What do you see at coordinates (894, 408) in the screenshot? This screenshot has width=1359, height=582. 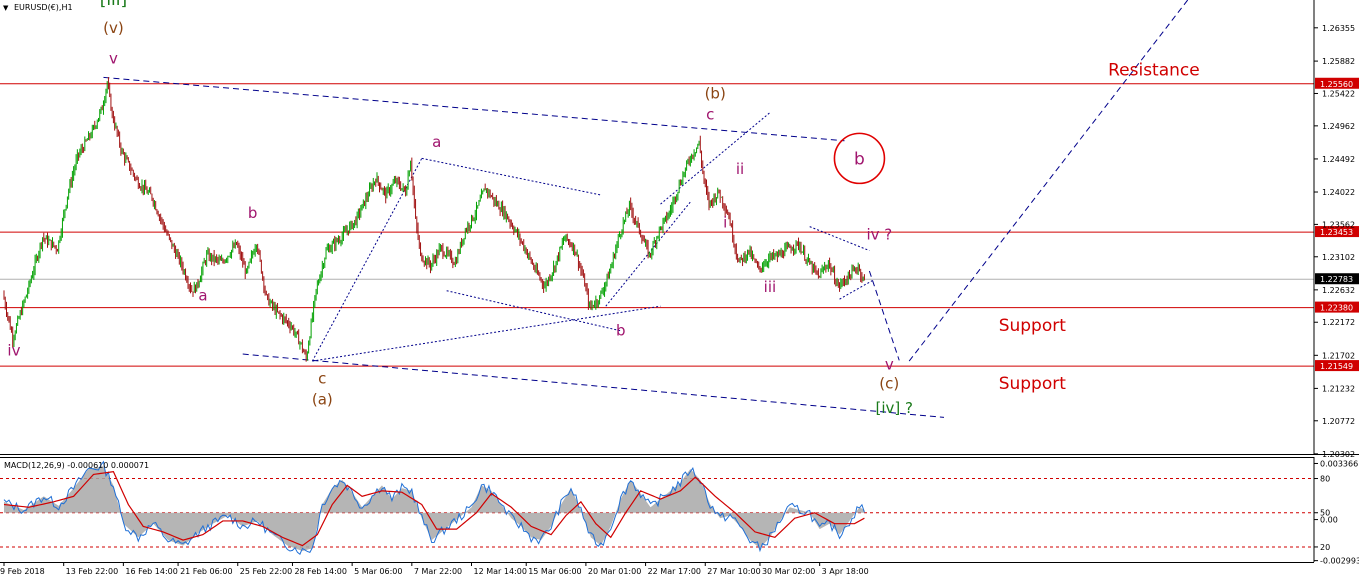 I see `wave-label: [iv] ?` at bounding box center [894, 408].